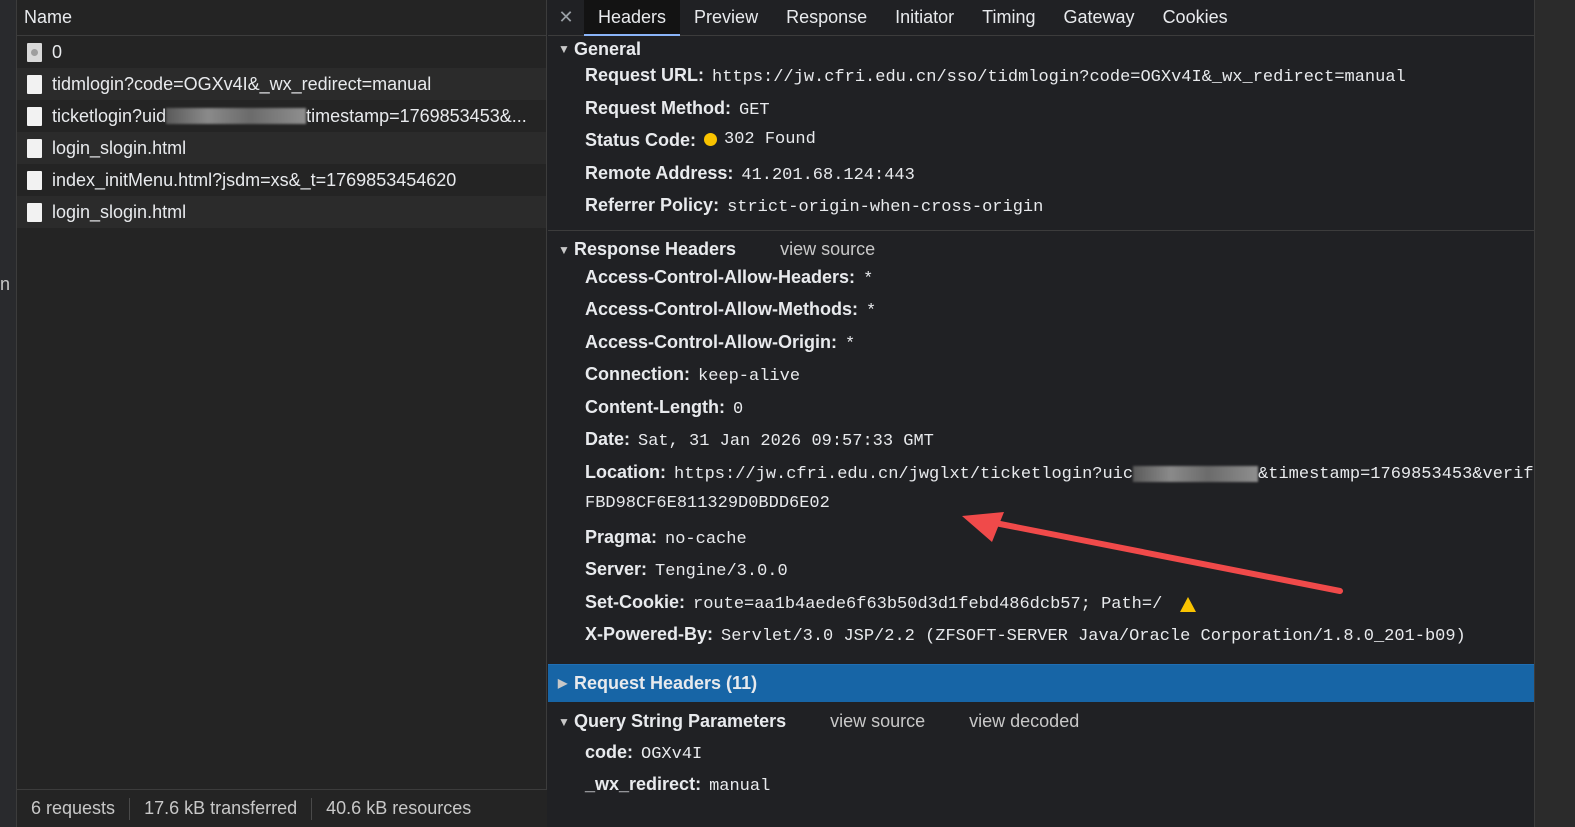 The width and height of the screenshot is (1575, 827). Describe the element at coordinates (1041, 575) in the screenshot. I see `response-header-row: Server: Tengine/3.0.0` at that location.